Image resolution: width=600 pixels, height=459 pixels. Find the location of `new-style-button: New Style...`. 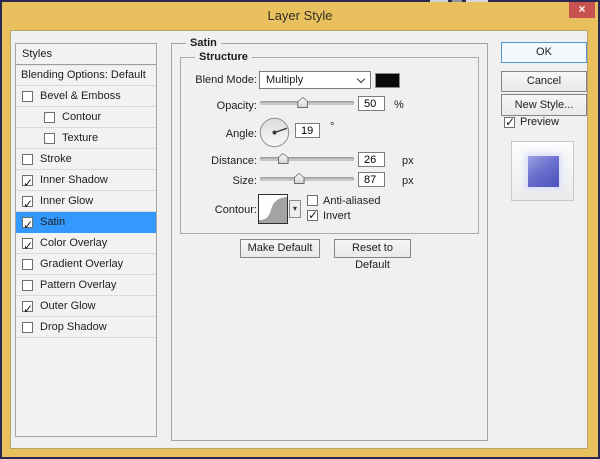

new-style-button: New Style... is located at coordinates (544, 105).